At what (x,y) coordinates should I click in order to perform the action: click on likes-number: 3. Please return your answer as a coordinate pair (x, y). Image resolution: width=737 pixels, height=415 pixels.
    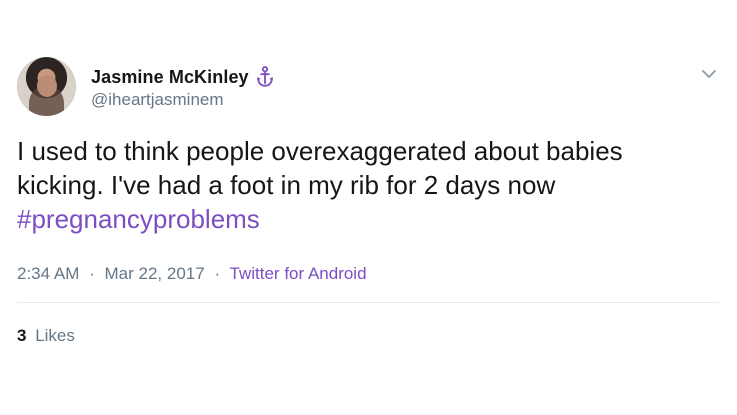
    Looking at the image, I should click on (22, 335).